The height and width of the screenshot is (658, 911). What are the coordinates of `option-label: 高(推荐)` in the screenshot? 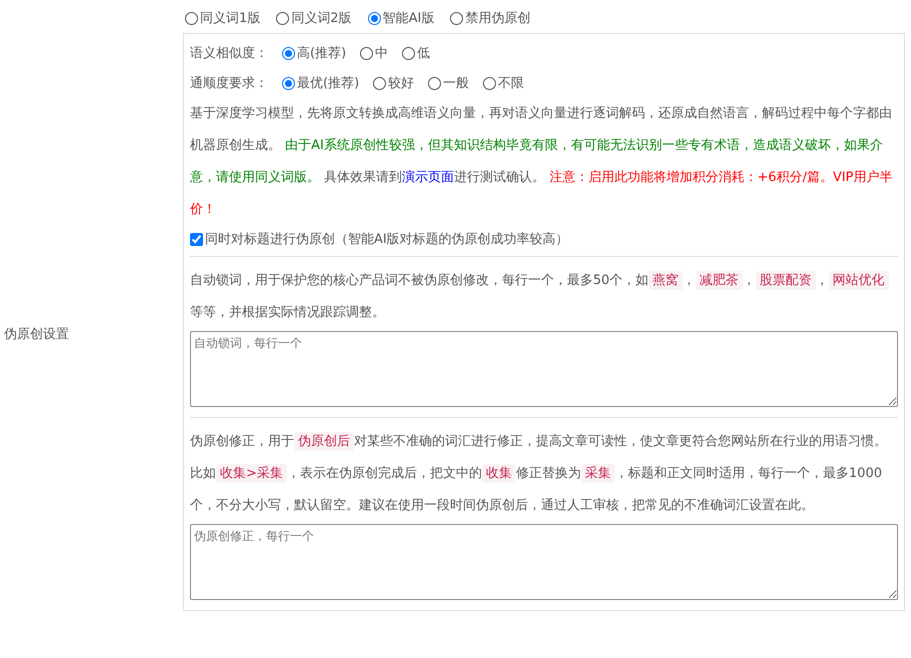 It's located at (321, 53).